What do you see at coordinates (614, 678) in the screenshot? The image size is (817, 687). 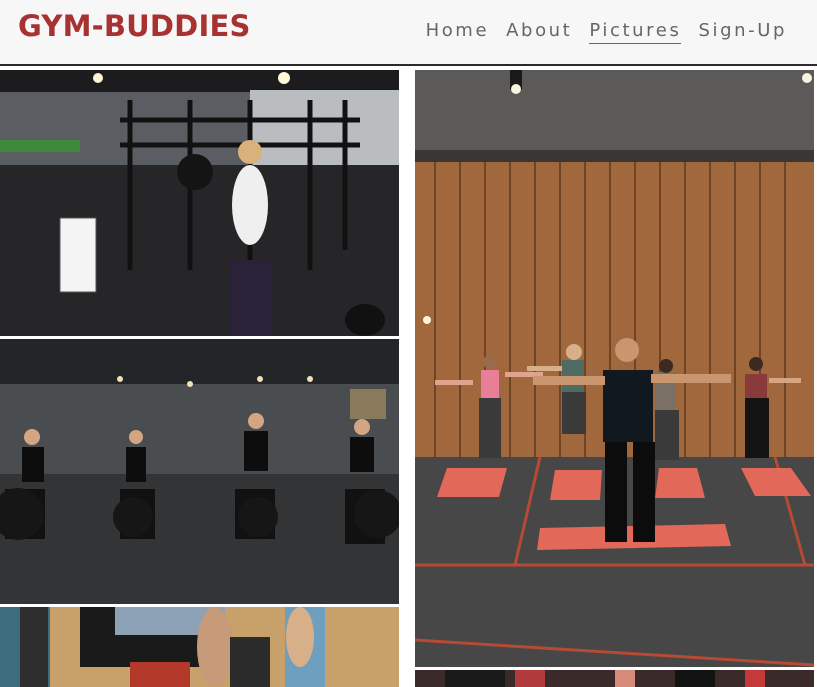 I see `gym-photo-partial-bottom` at bounding box center [614, 678].